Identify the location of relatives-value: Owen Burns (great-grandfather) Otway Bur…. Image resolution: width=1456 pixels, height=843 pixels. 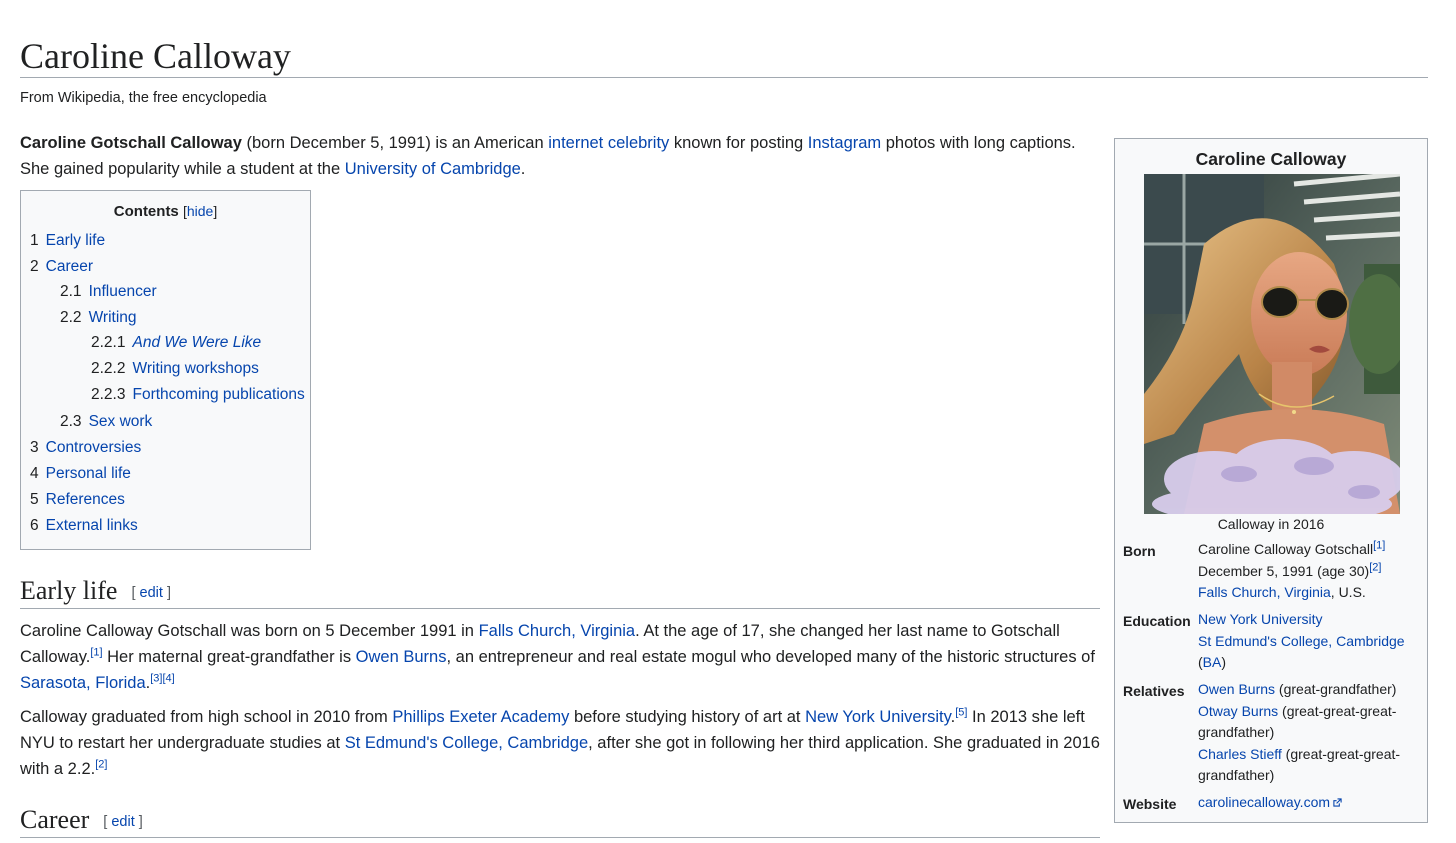
(1310, 733).